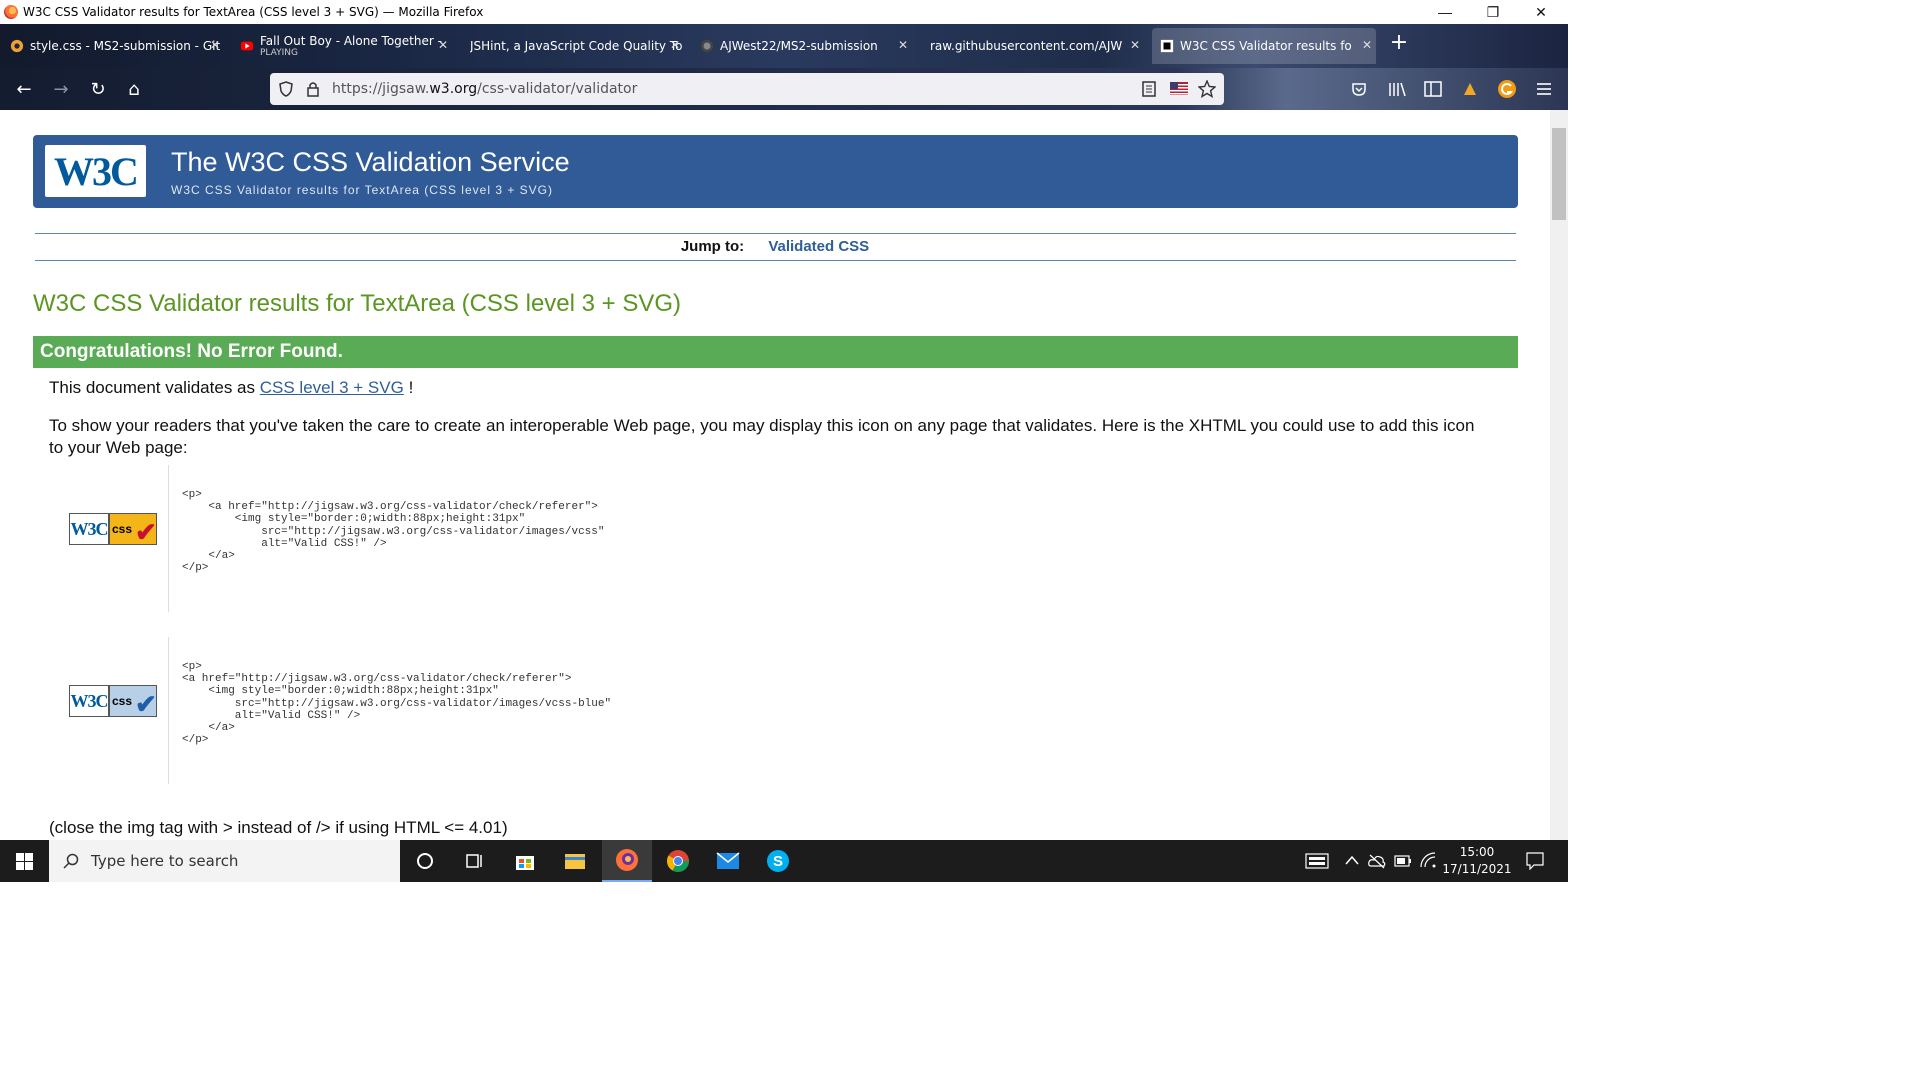 Image resolution: width=1920 pixels, height=1080 pixels. Describe the element at coordinates (1559, 174) in the screenshot. I see `scrollbar-thumb` at that location.